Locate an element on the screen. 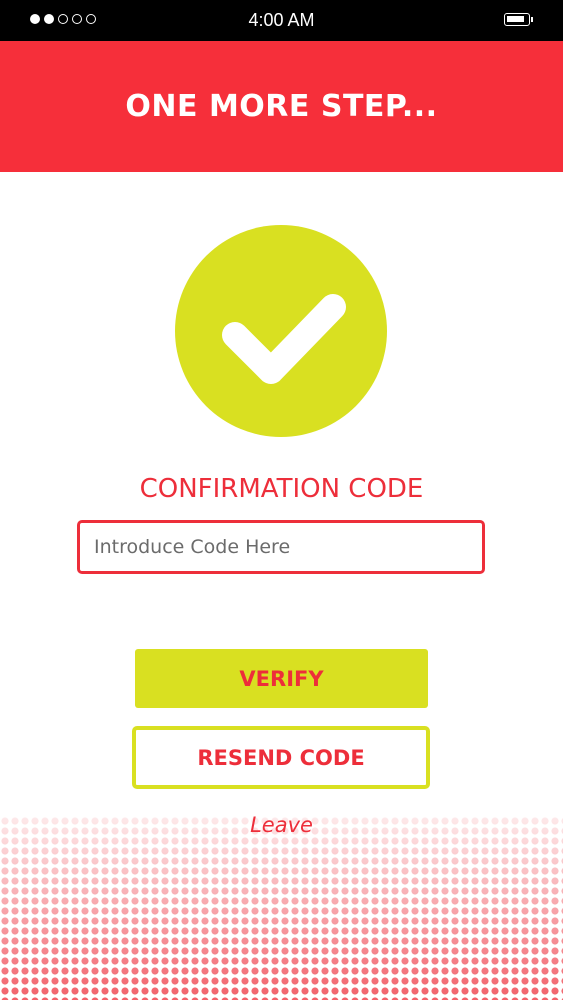 The image size is (563, 1000). battery-icon is located at coordinates (518, 19).